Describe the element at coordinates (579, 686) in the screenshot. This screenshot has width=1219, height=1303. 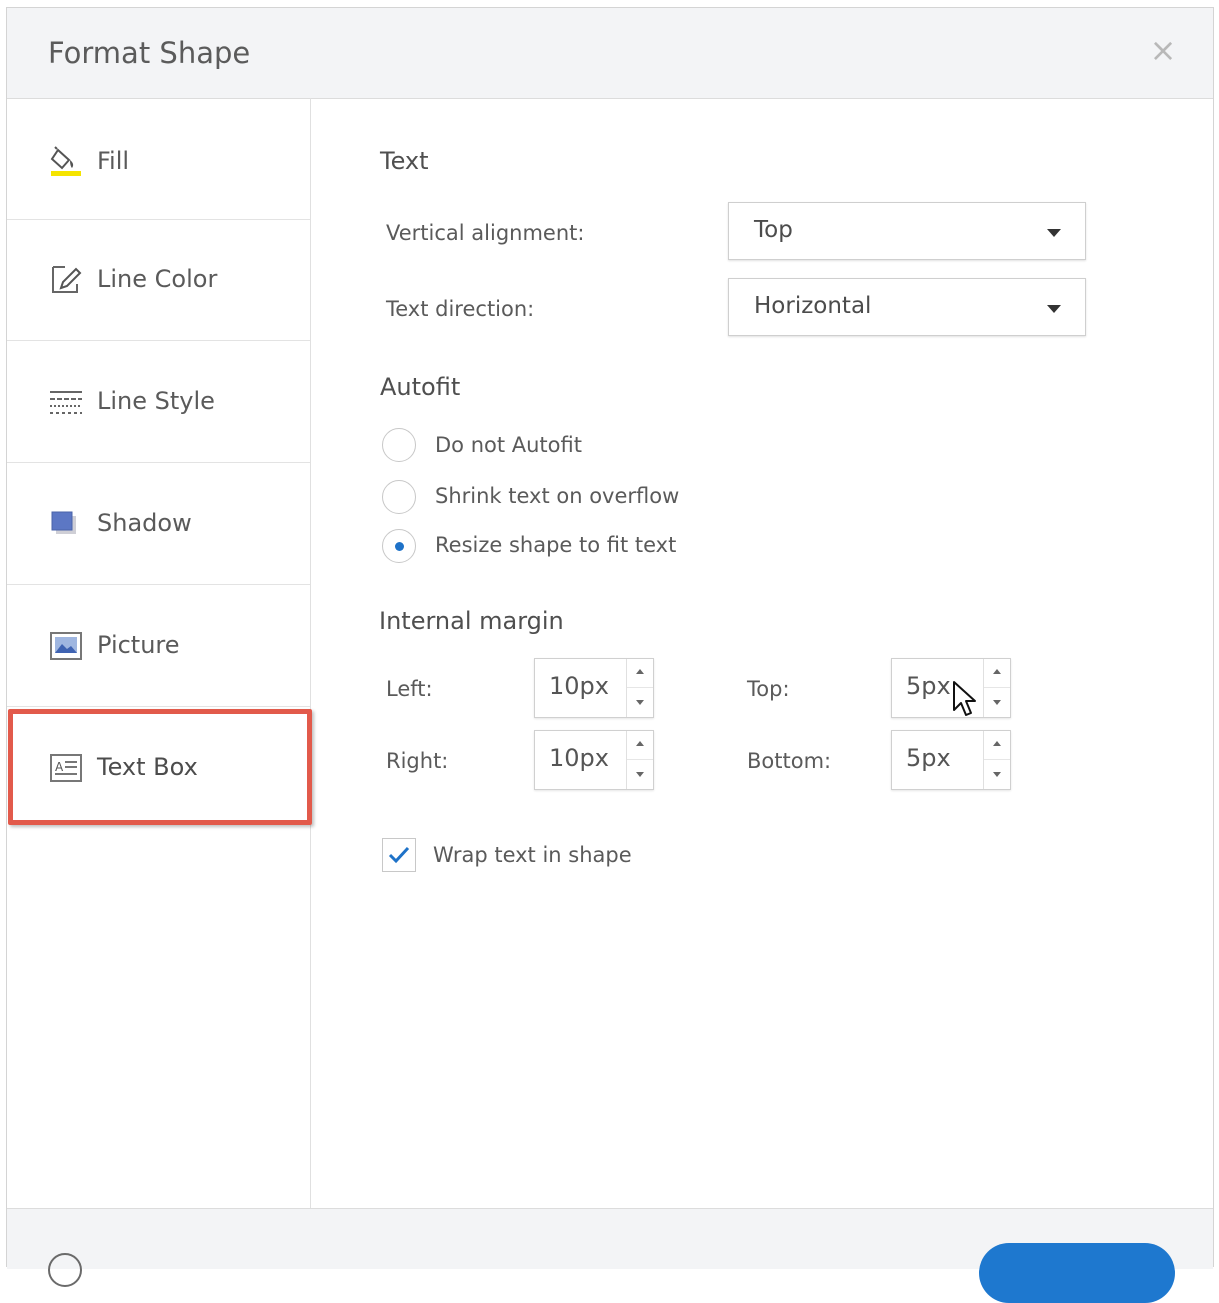
I see `margin-left-value: 10px` at that location.